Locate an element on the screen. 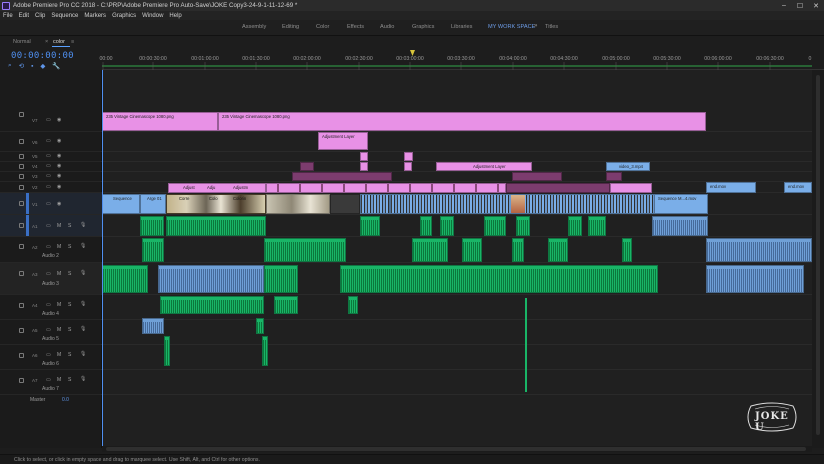 The image size is (824, 464). playhead-timecode: 00:00:00:00 is located at coordinates (42, 56).